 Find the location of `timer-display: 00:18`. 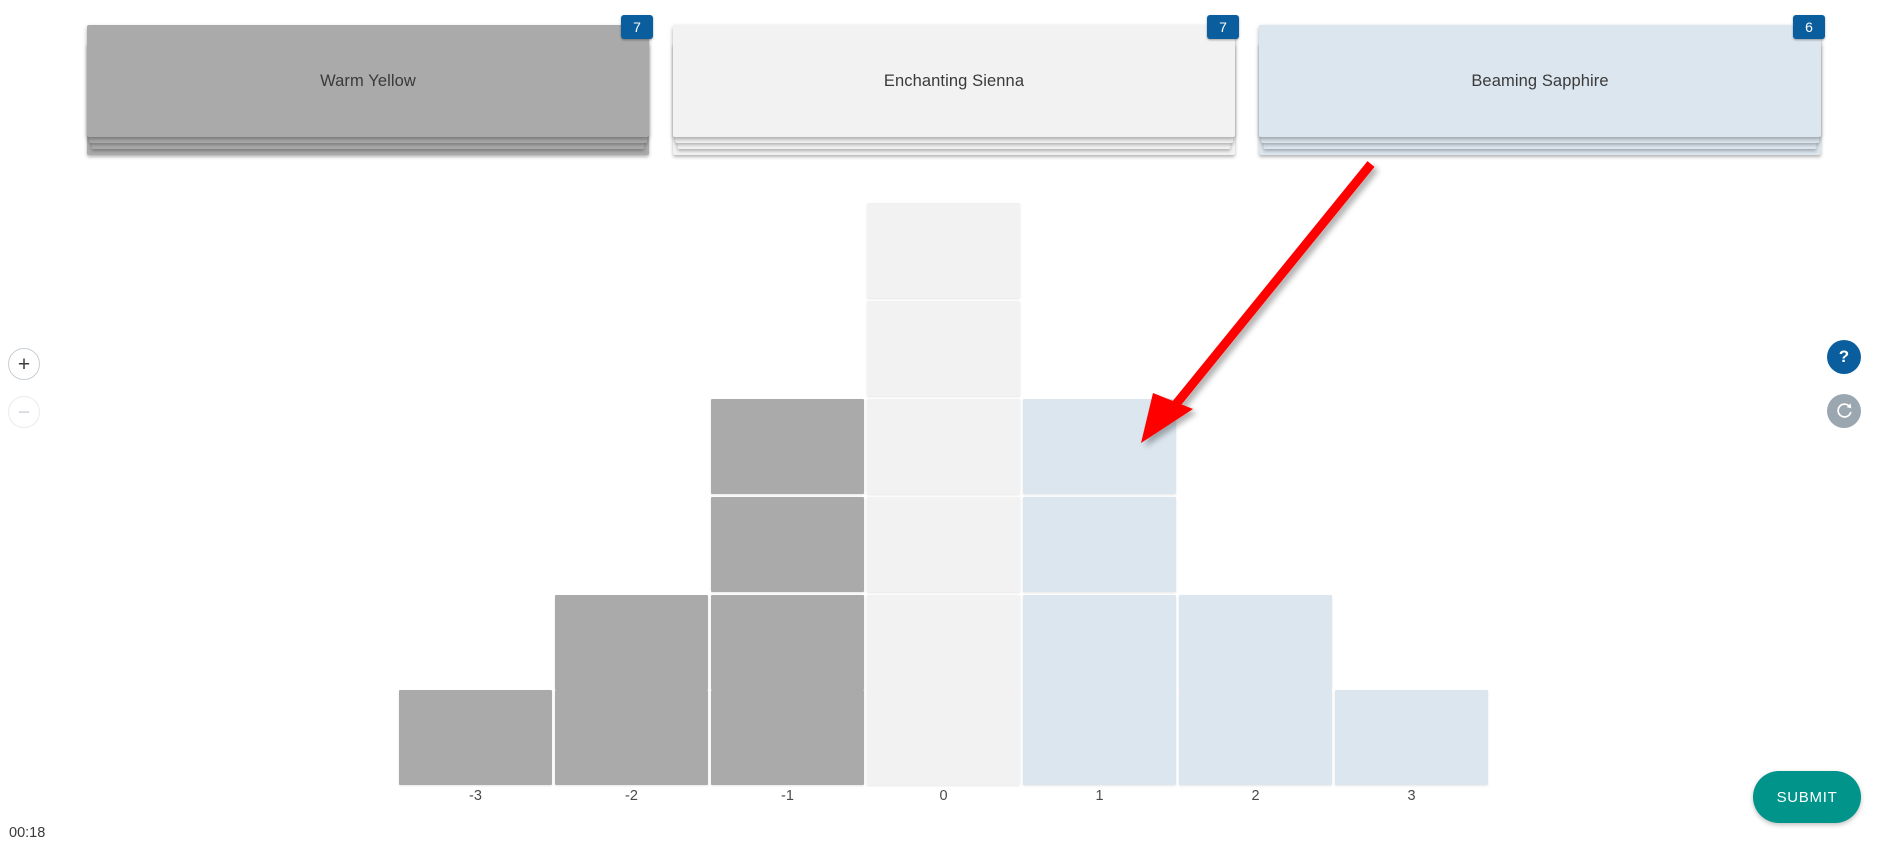

timer-display: 00:18 is located at coordinates (27, 833).